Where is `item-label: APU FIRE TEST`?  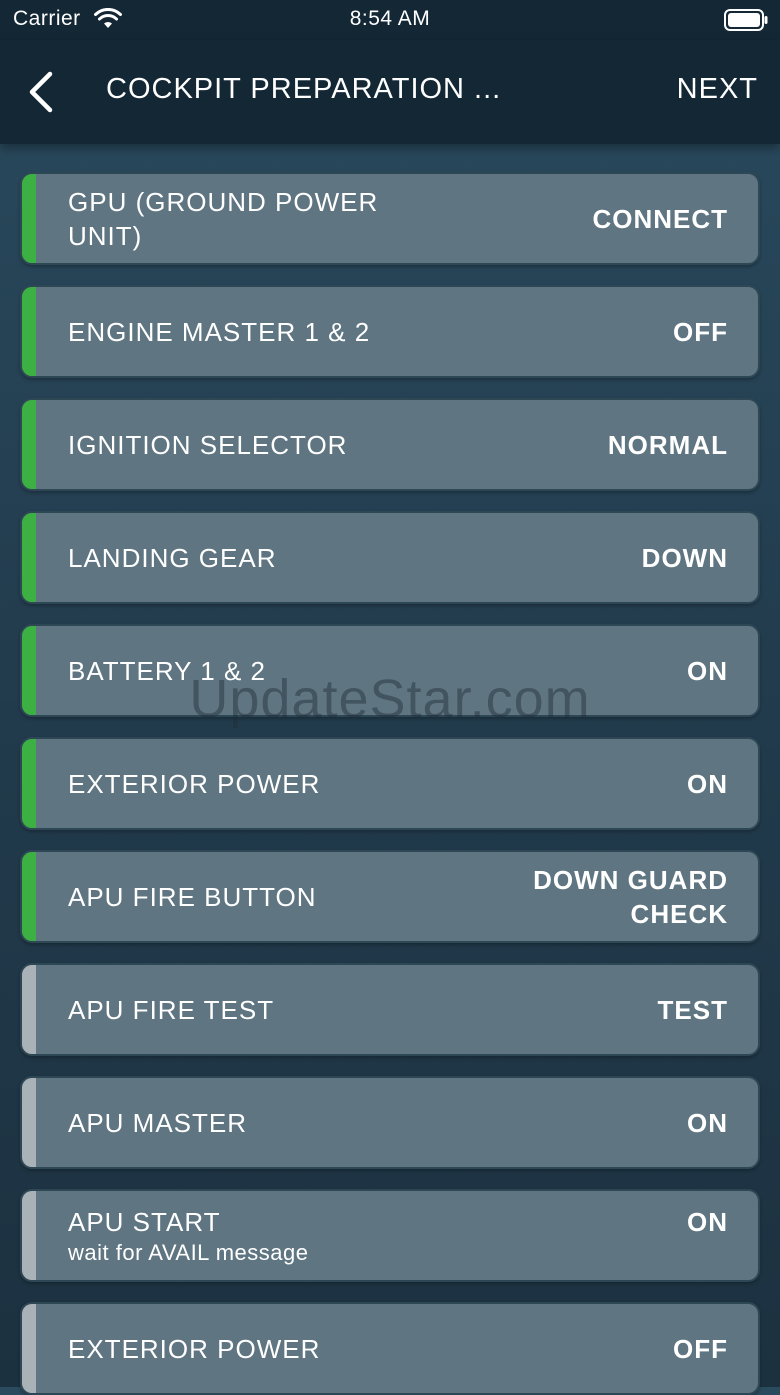 item-label: APU FIRE TEST is located at coordinates (248, 1009).